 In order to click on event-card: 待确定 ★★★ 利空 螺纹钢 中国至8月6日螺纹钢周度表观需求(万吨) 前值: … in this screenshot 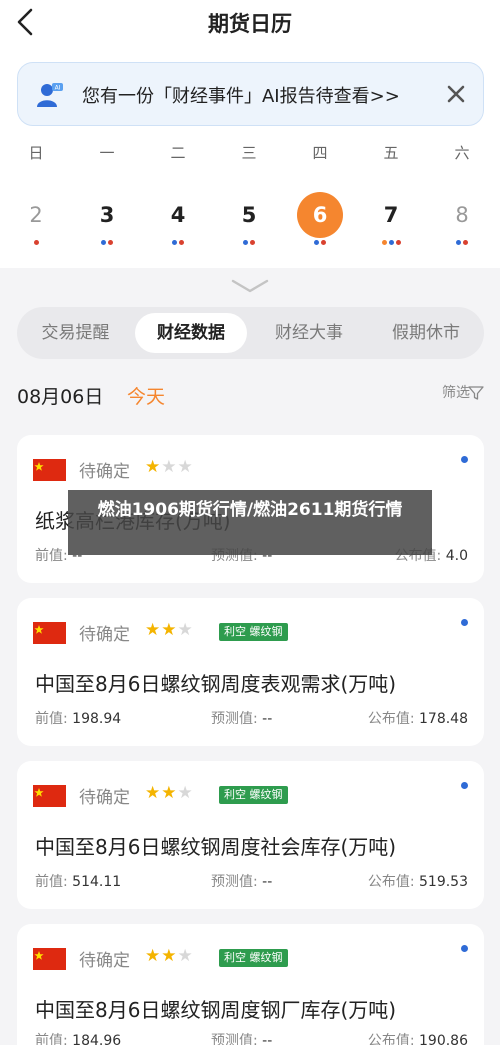, I will do `click(250, 672)`.